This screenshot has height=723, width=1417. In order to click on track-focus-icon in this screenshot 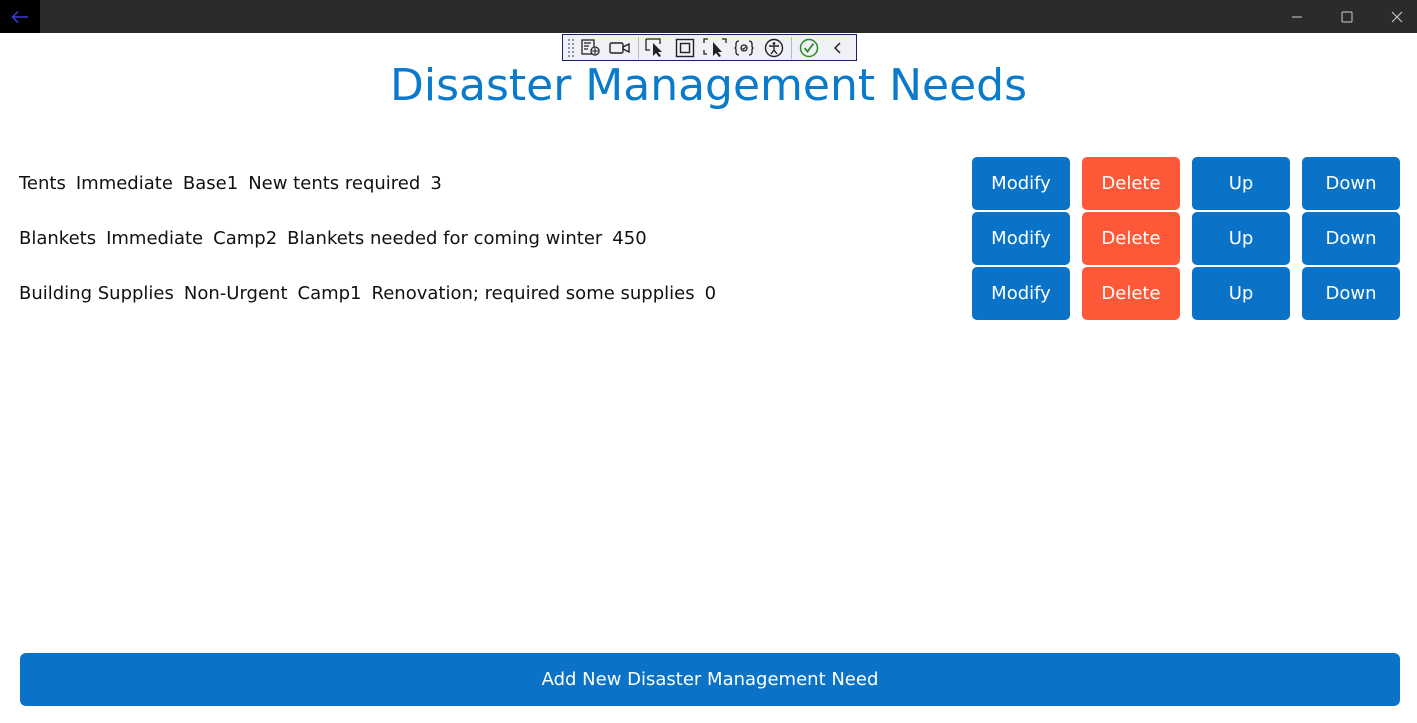, I will do `click(715, 47)`.